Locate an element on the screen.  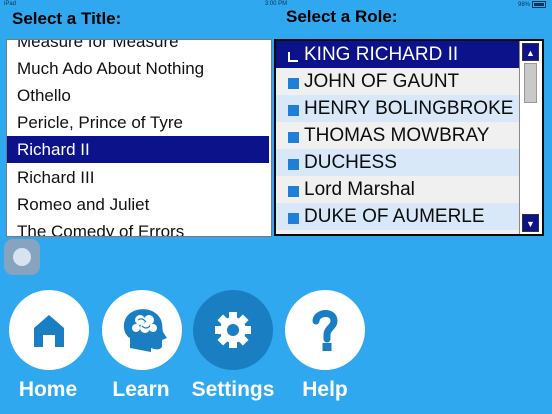
title-list-heading: Select a Title: is located at coordinates (67, 18).